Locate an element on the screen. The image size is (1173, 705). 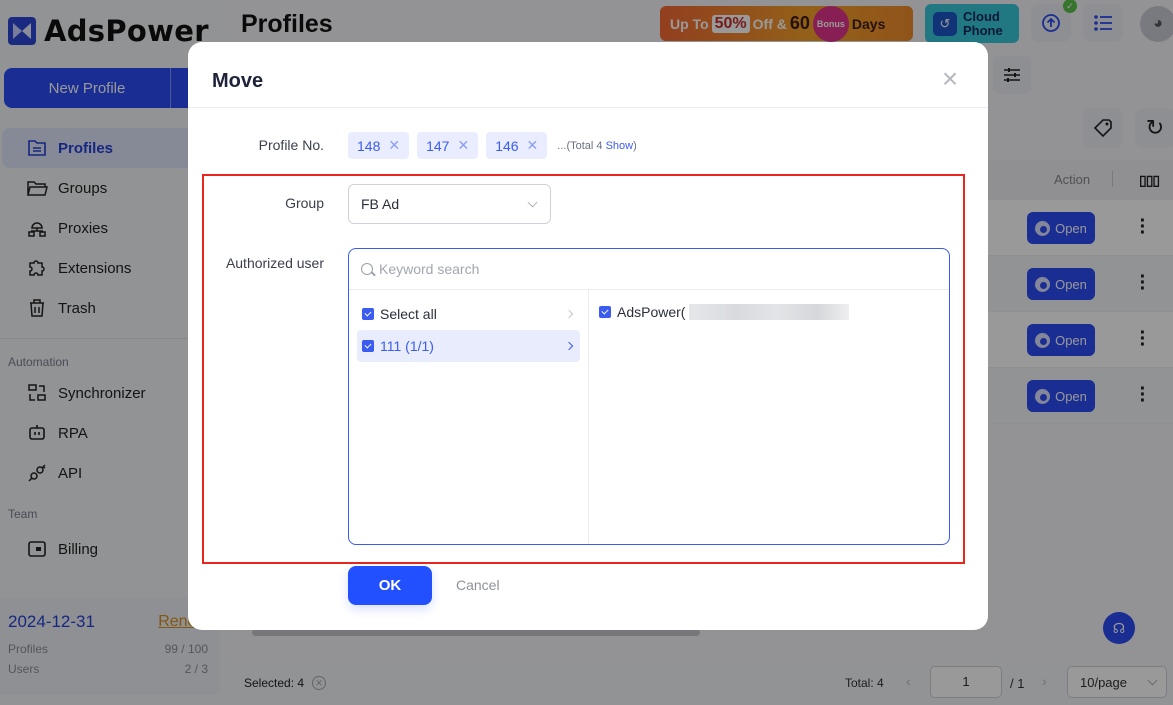
redacted-email is located at coordinates (769, 312).